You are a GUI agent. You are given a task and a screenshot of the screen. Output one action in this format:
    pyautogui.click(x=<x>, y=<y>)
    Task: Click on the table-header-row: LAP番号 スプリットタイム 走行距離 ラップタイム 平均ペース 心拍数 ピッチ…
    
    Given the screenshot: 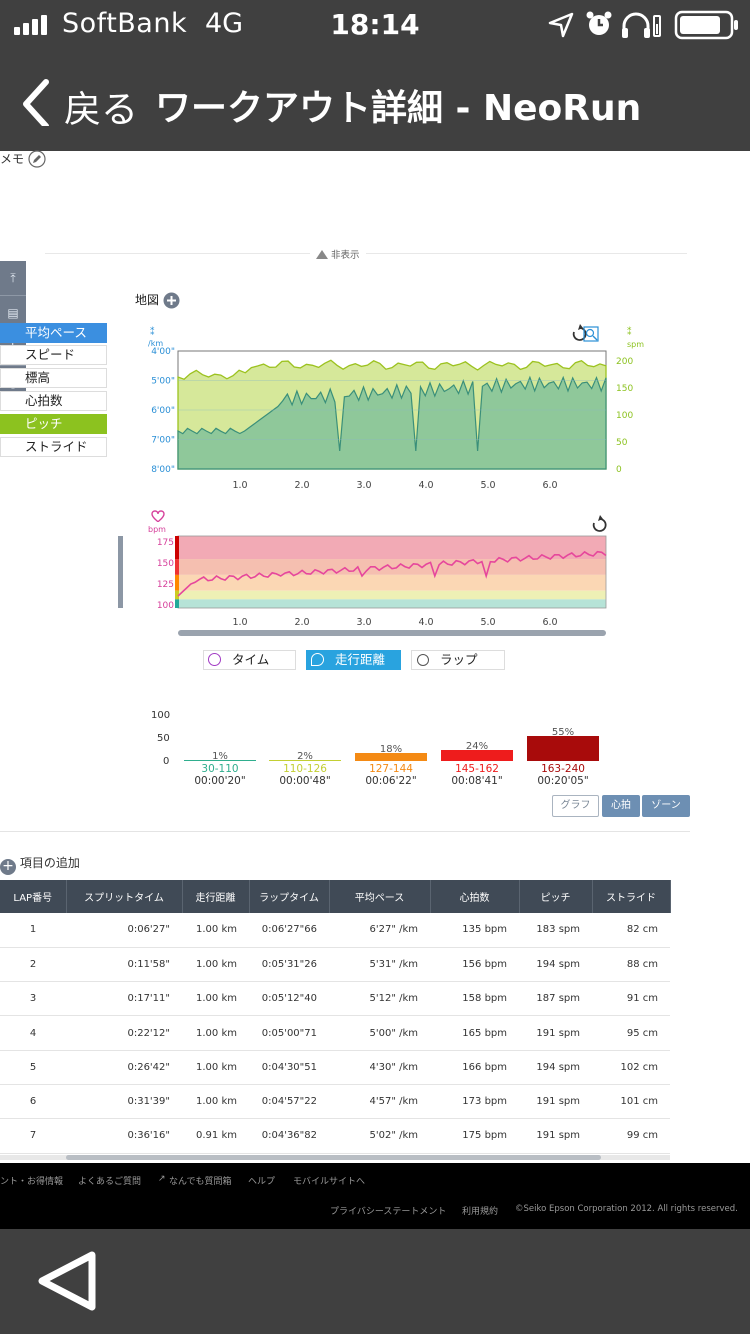 What is the action you would take?
    pyautogui.click(x=335, y=896)
    